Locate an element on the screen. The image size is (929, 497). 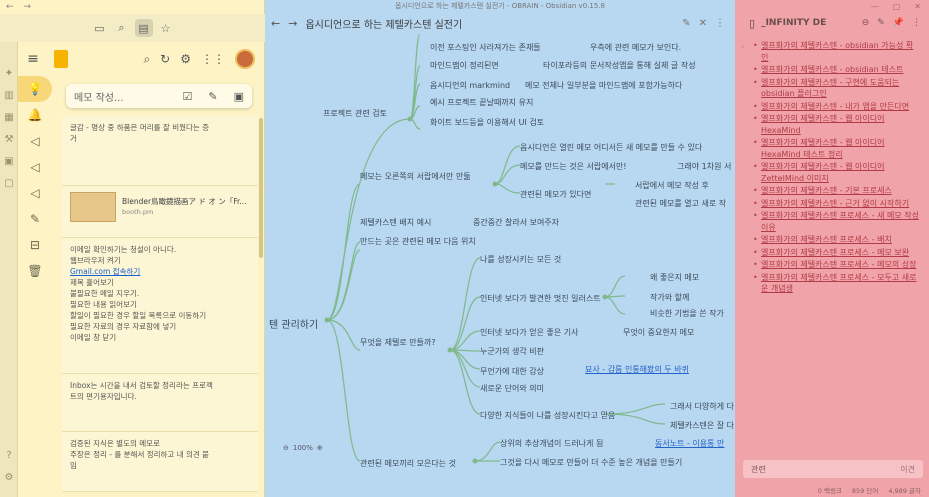
tab-title: 옵시디언으로 하는 제텔카스텐 실전기 is located at coordinates (383, 23).